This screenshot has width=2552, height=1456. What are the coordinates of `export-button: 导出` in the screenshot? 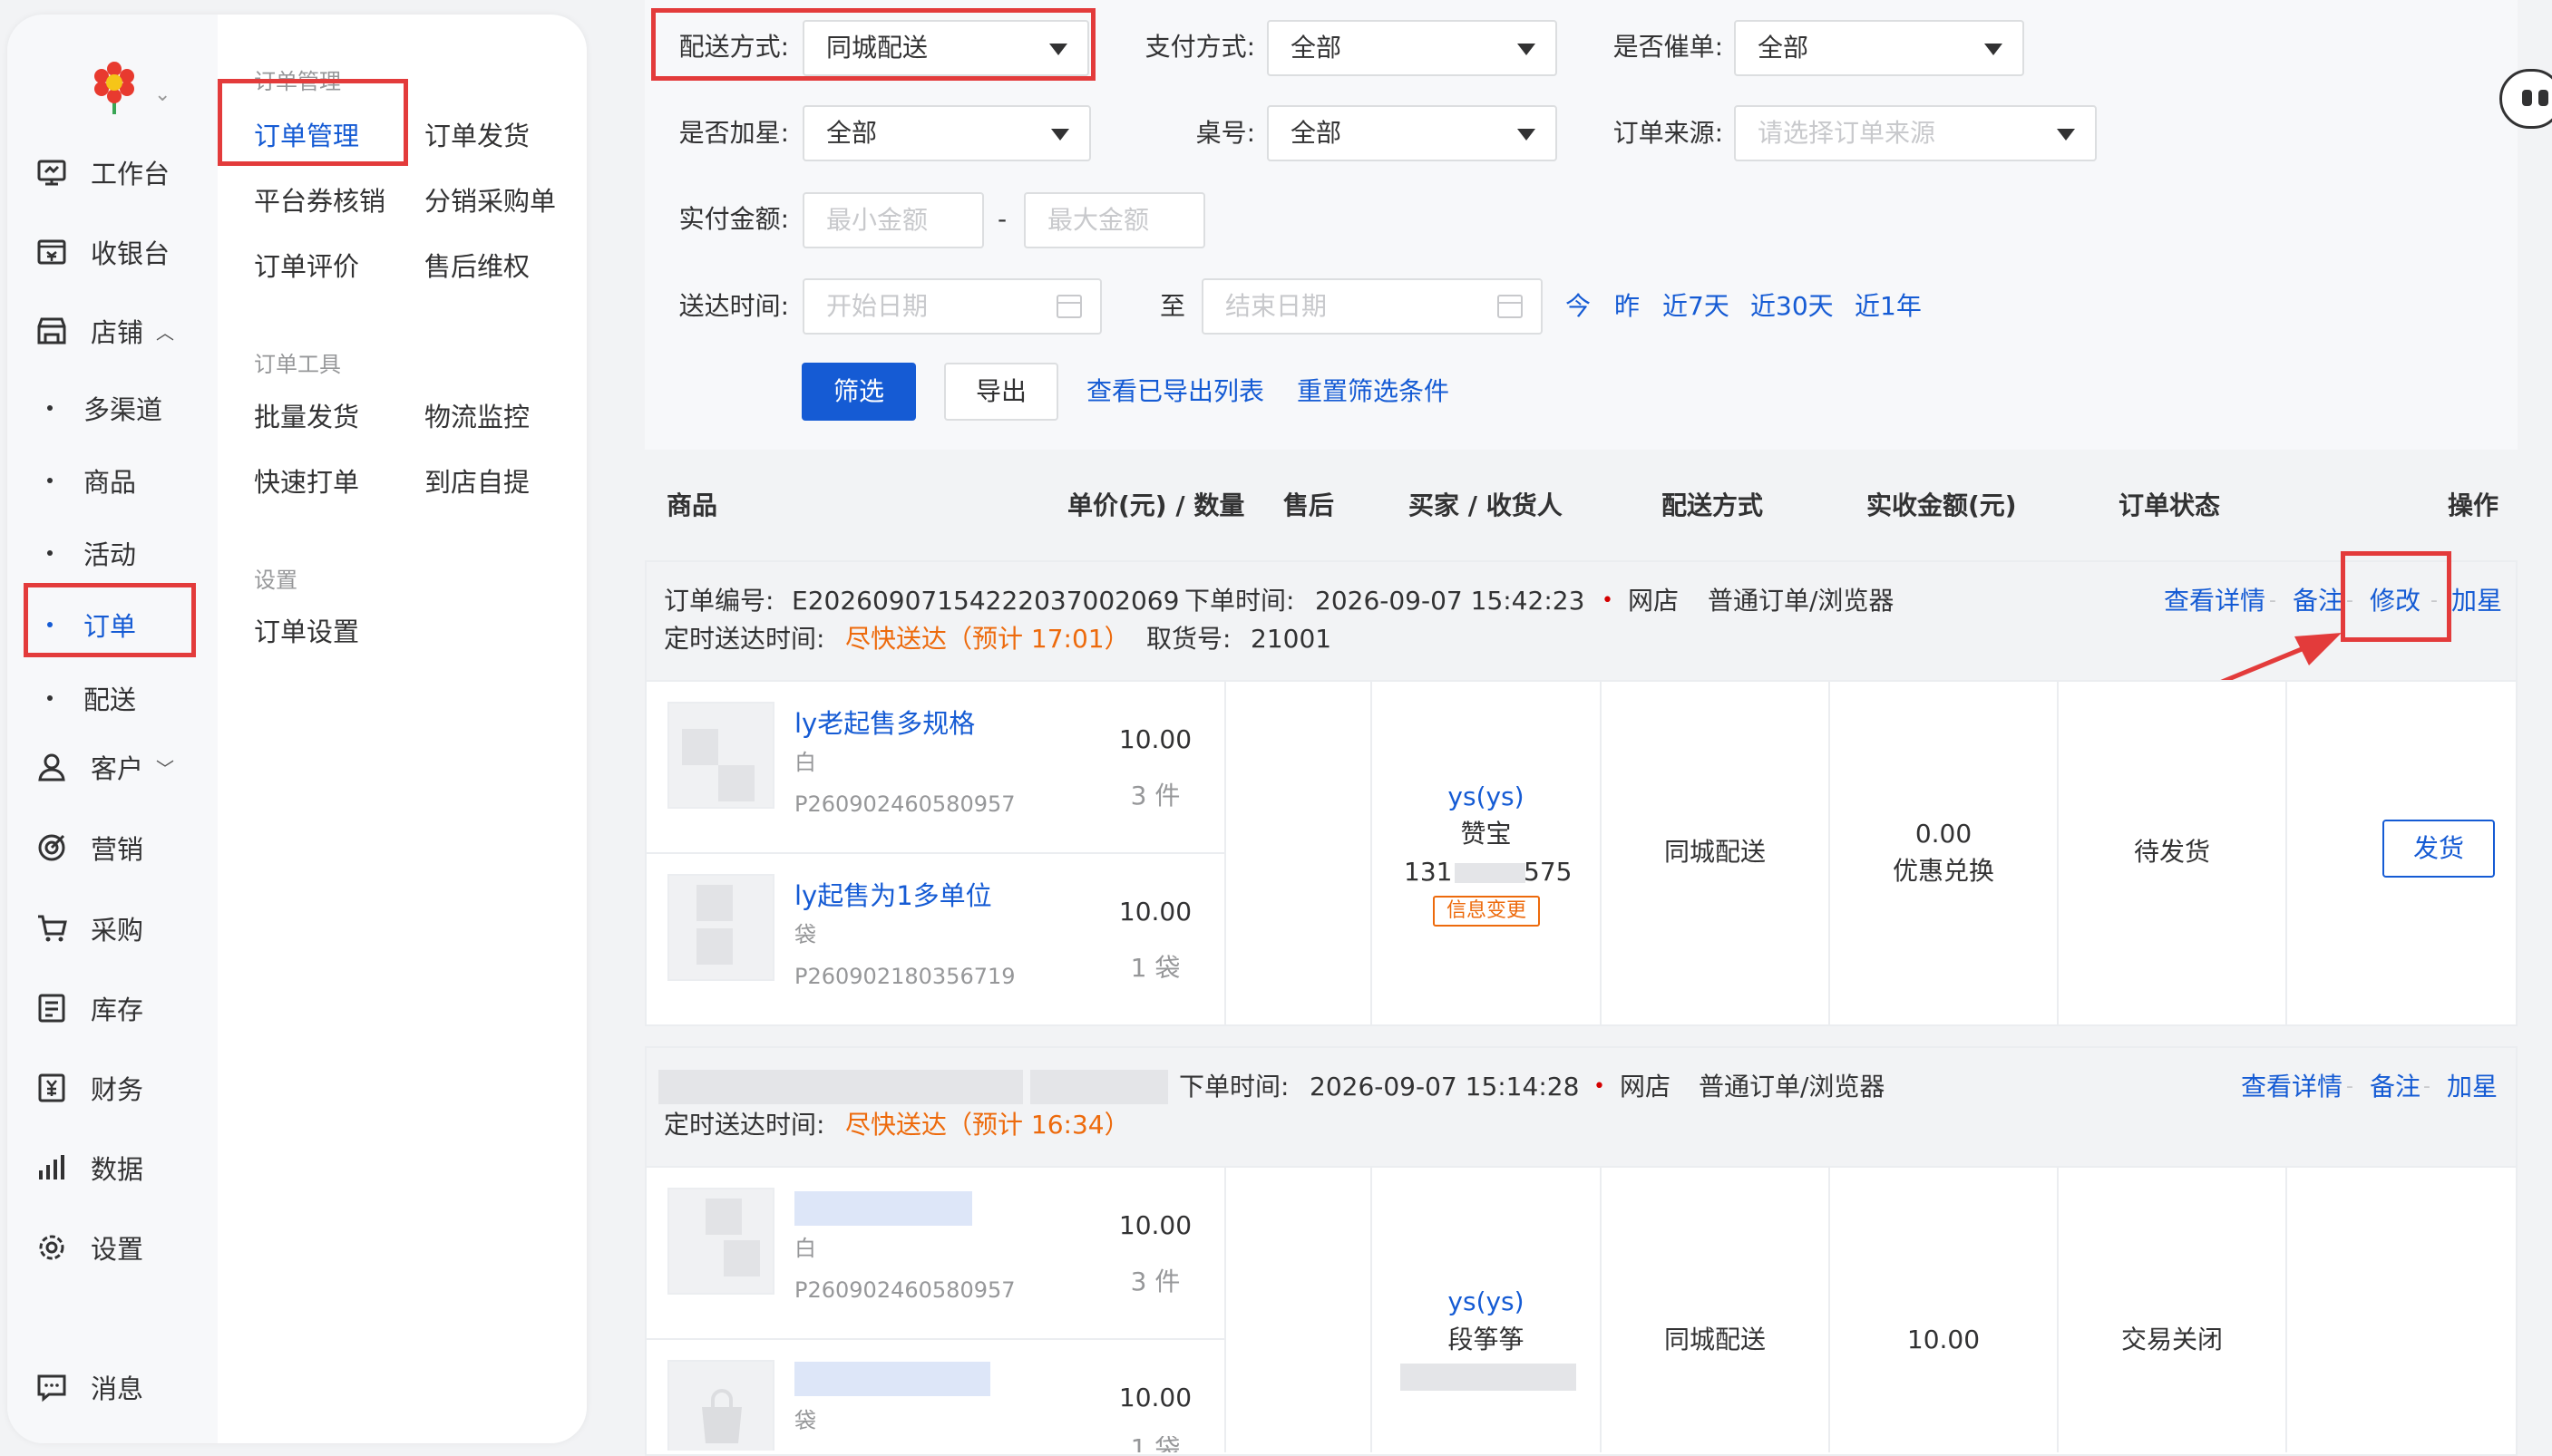 It's located at (1001, 392).